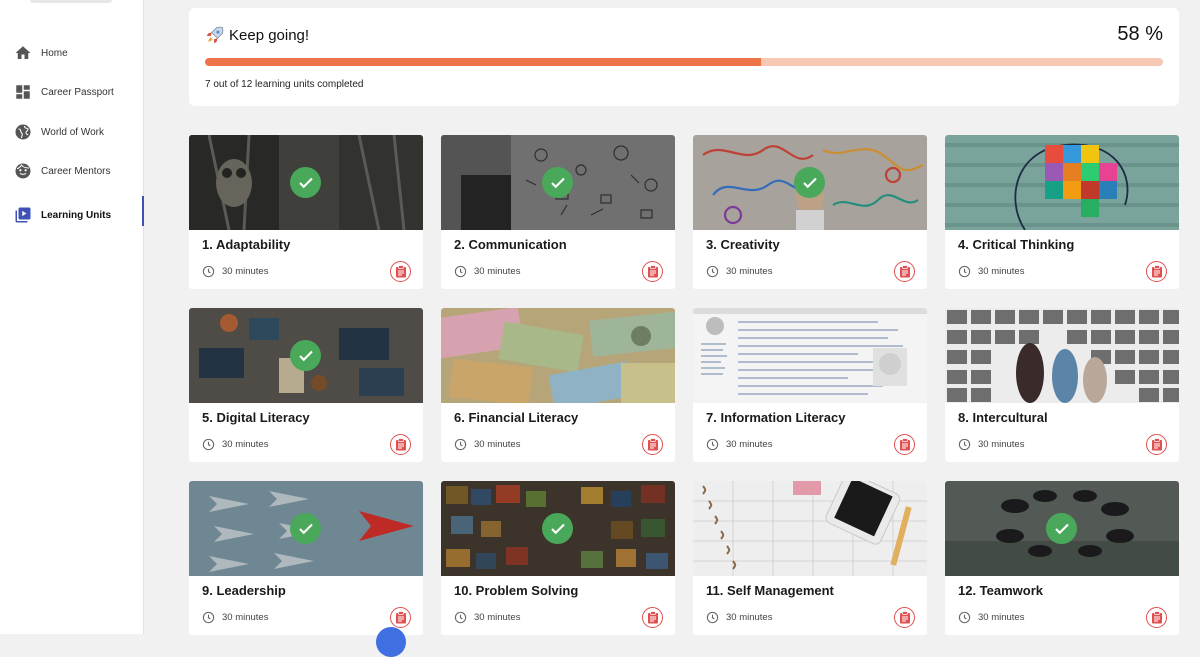  What do you see at coordinates (54, 53) in the screenshot?
I see `sidebar-item-label: Home` at bounding box center [54, 53].